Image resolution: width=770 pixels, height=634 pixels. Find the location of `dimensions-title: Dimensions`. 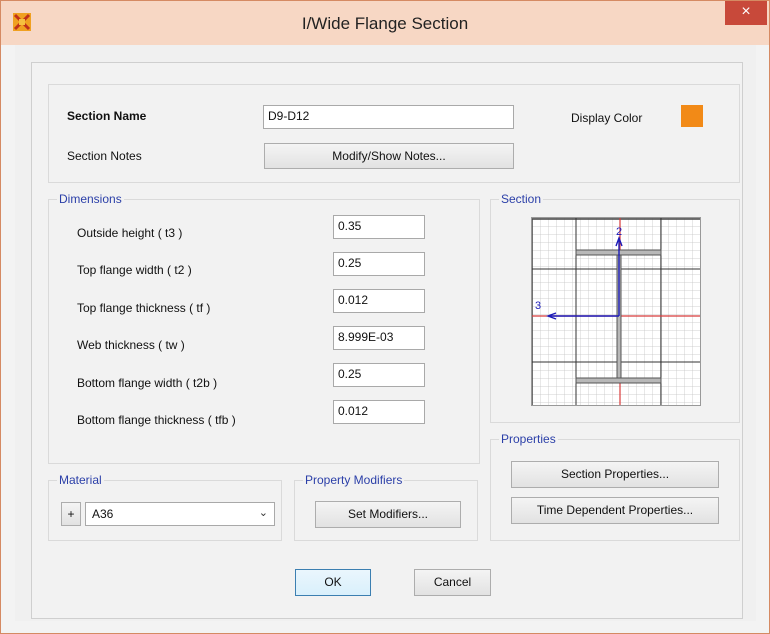

dimensions-title: Dimensions is located at coordinates (90, 199).